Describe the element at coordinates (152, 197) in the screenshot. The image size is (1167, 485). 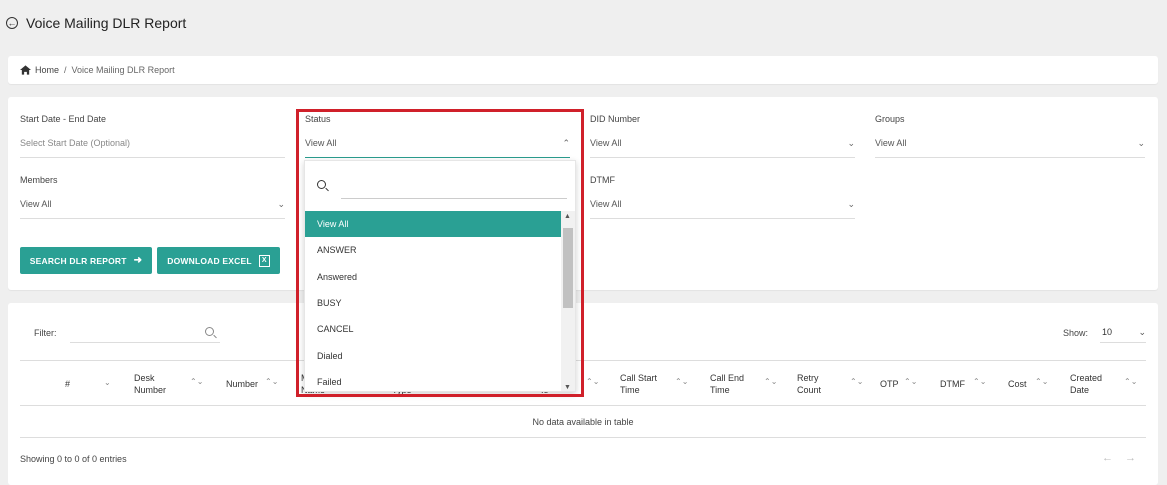
I see `members-select: Members View All ⌄` at that location.